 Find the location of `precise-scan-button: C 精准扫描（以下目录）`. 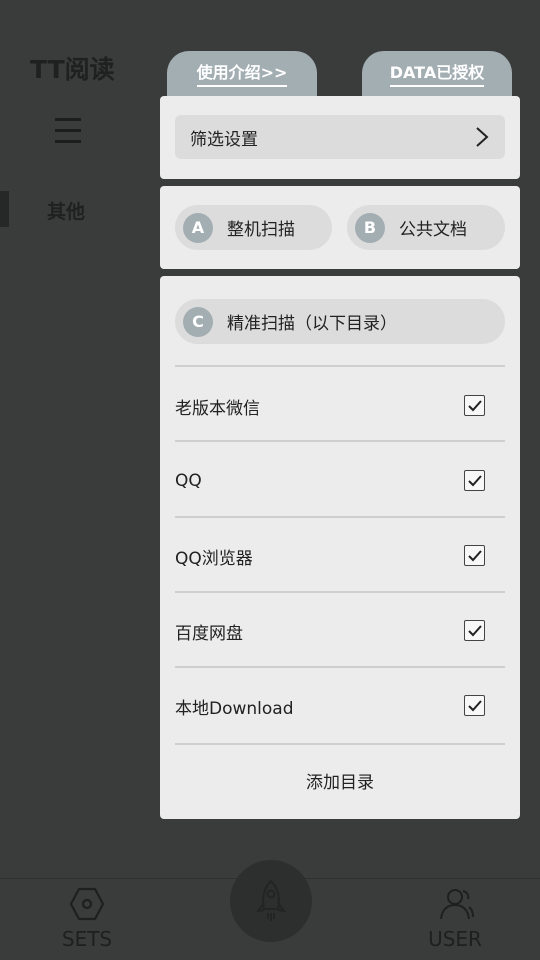

precise-scan-button: C 精准扫描（以下目录） is located at coordinates (340, 321).